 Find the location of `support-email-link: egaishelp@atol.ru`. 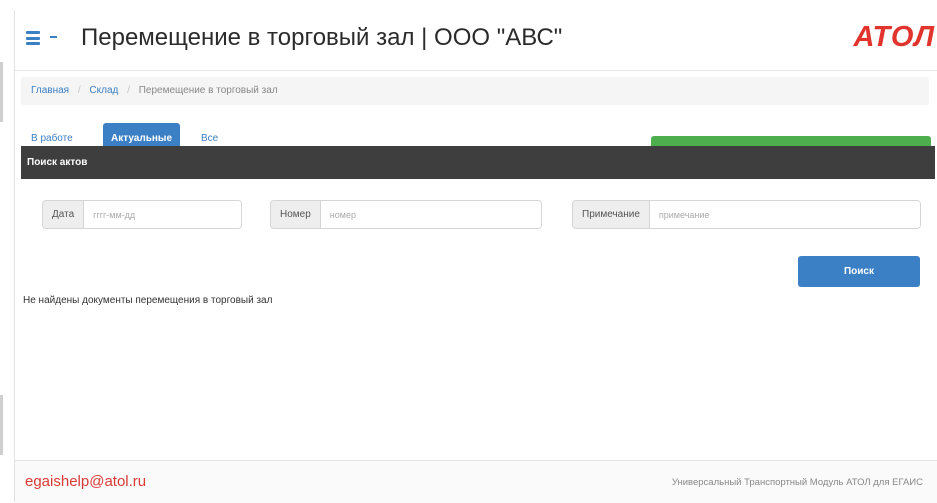

support-email-link: egaishelp@atol.ru is located at coordinates (85, 481).